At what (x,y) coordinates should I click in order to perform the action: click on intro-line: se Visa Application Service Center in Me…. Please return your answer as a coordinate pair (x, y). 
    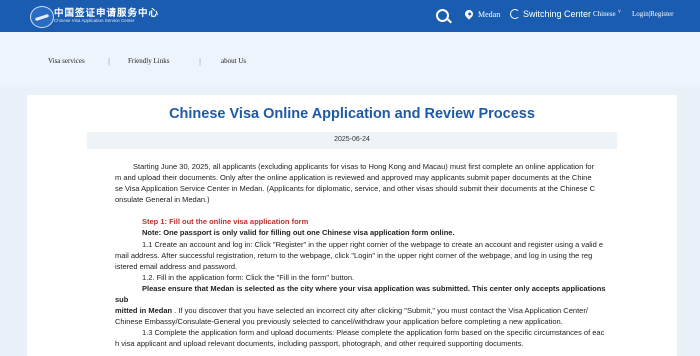
    Looking at the image, I should click on (355, 189).